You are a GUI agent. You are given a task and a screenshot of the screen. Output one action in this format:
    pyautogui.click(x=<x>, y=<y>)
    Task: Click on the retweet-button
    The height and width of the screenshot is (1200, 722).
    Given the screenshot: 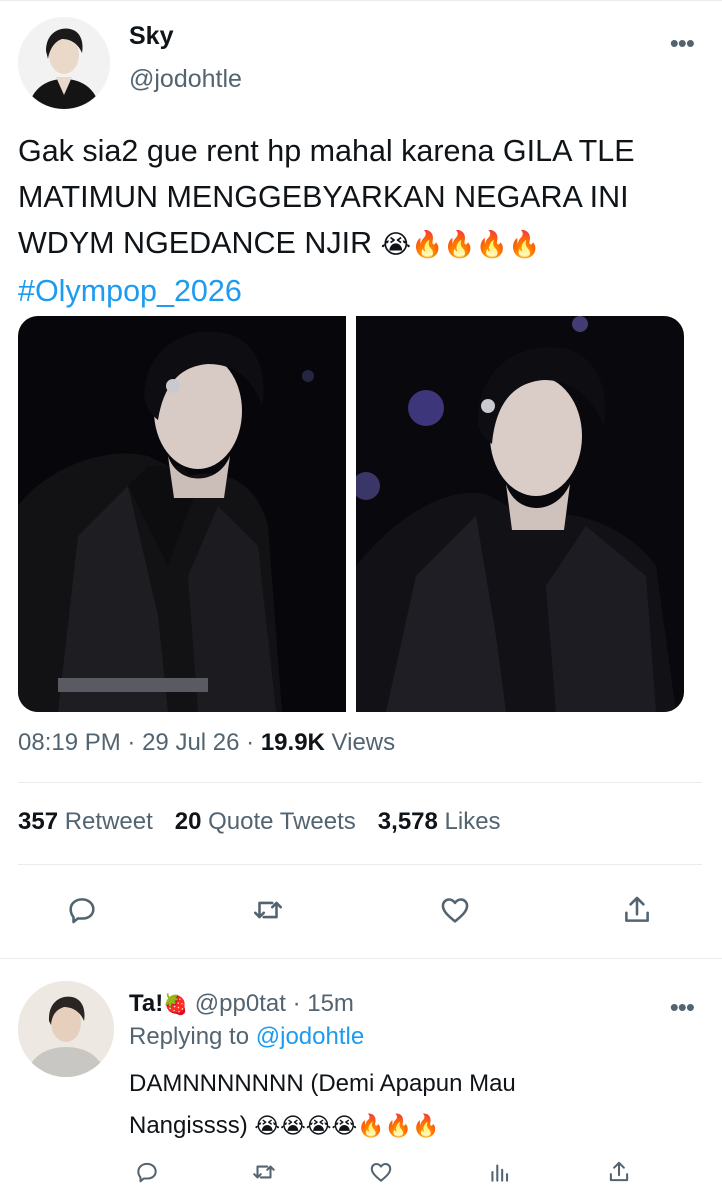 What is the action you would take?
    pyautogui.click(x=268, y=910)
    